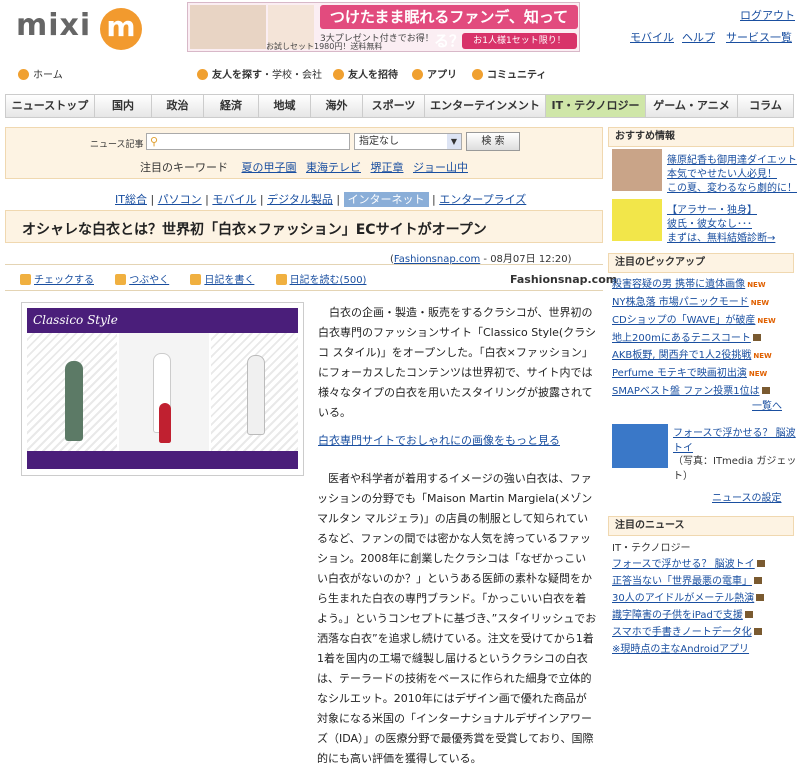 The width and height of the screenshot is (800, 769). Describe the element at coordinates (732, 186) in the screenshot. I see `recommend-link: この夏、変わるなら劇的に！` at that location.